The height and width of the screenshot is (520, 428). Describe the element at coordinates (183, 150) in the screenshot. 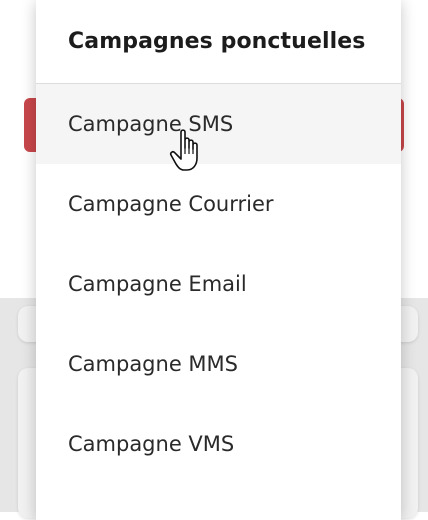

I see `hand-pointer-icon` at that location.